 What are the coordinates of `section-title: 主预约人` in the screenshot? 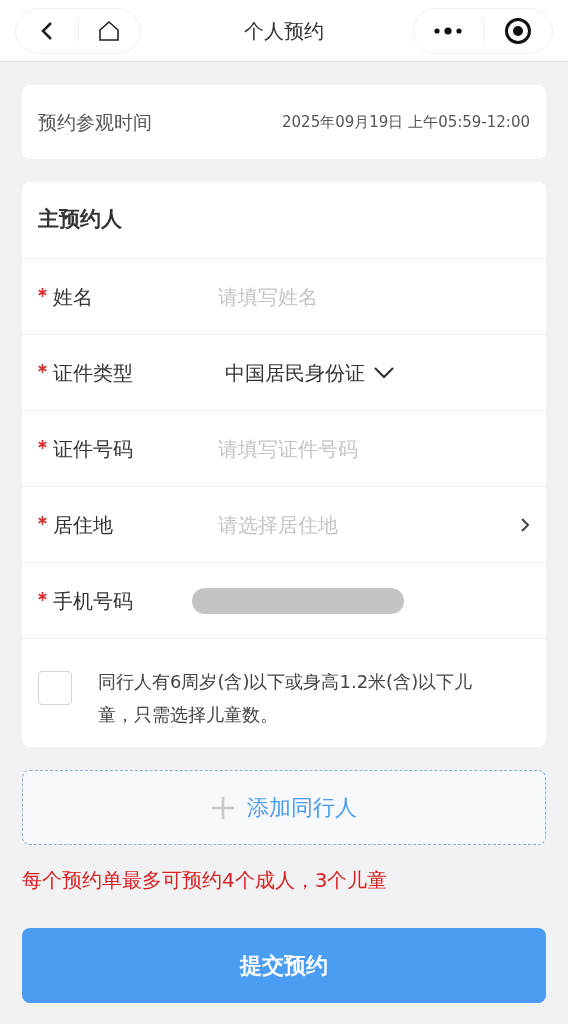 It's located at (80, 220).